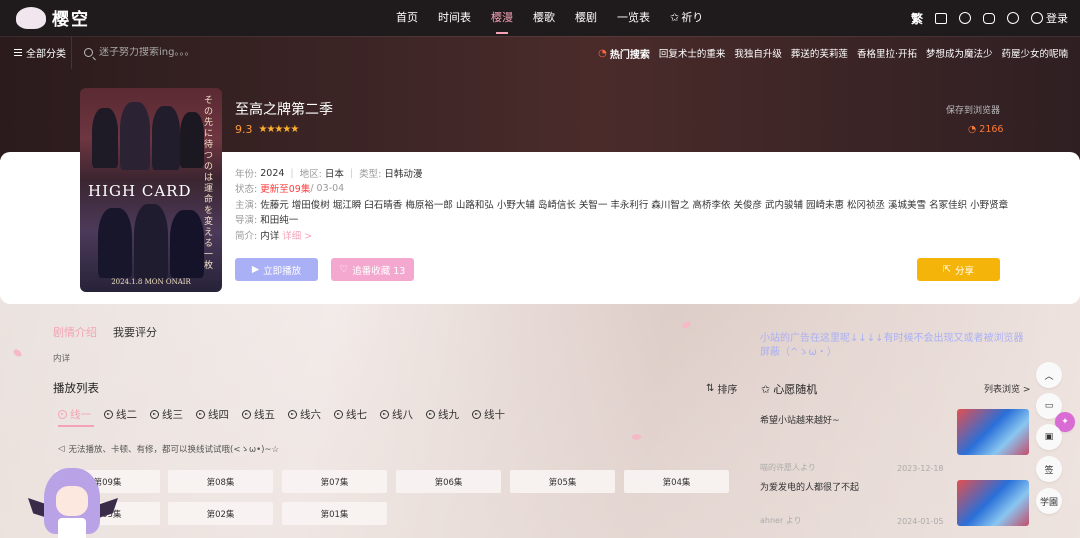  I want to click on episode-button: 第07集, so click(334, 481).